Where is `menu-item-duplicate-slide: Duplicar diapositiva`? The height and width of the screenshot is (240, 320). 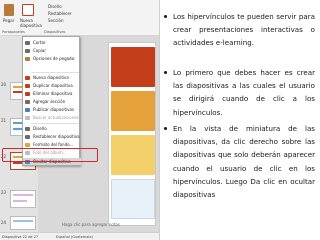
menu-item-duplicate-slide: Duplicar diapositiva is located at coordinates (52, 85).